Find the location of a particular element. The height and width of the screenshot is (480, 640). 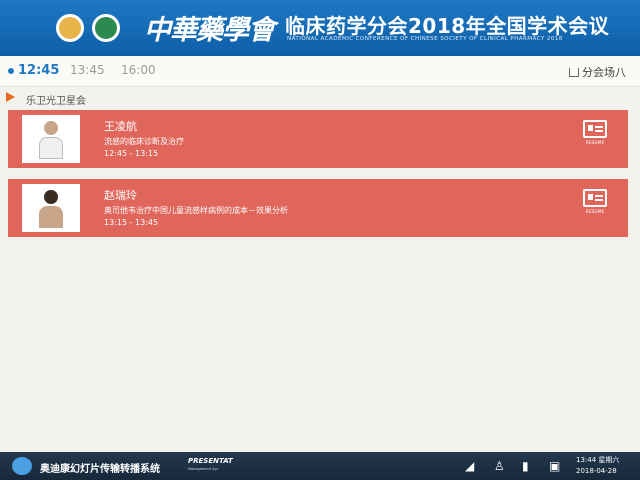

venue-label: 分会场八 is located at coordinates (604, 72).